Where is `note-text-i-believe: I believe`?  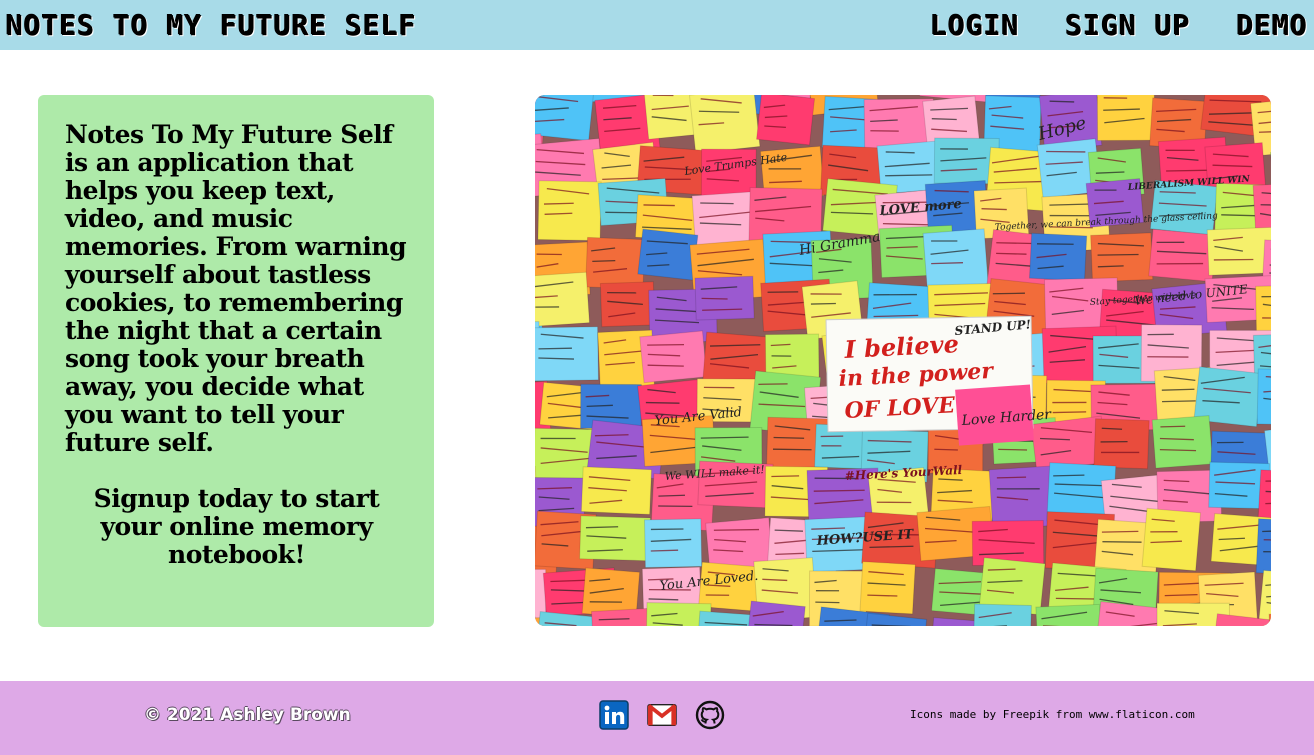 note-text-i-believe: I believe is located at coordinates (901, 346).